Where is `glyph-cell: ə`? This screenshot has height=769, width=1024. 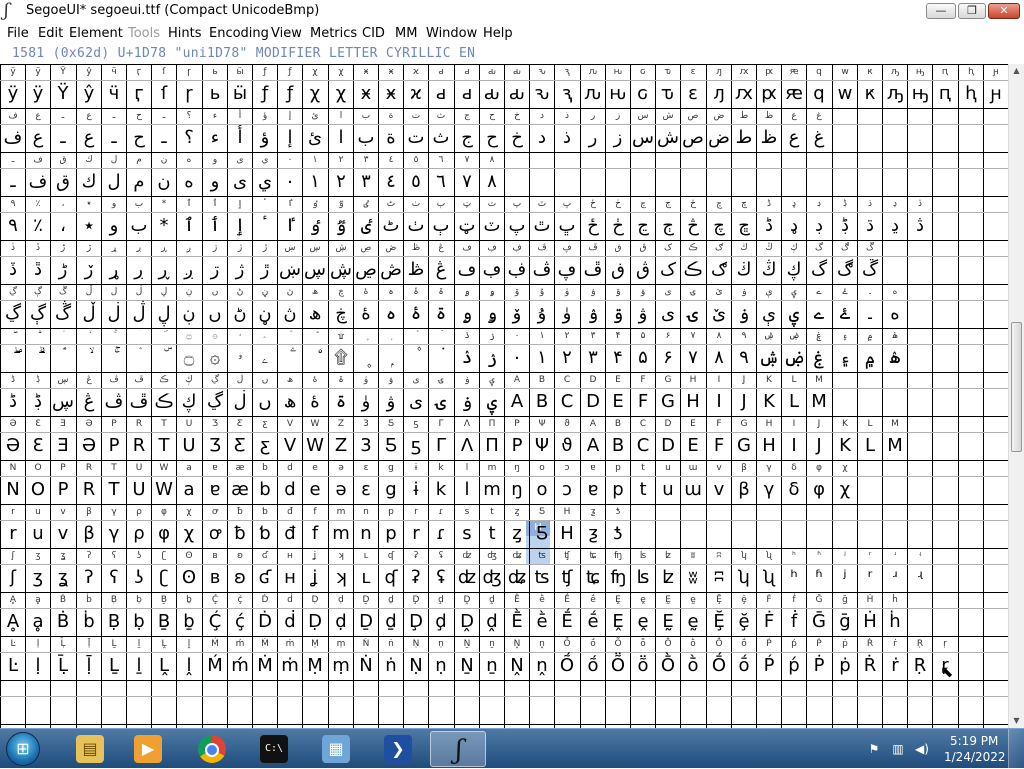 glyph-cell: ə is located at coordinates (341, 490).